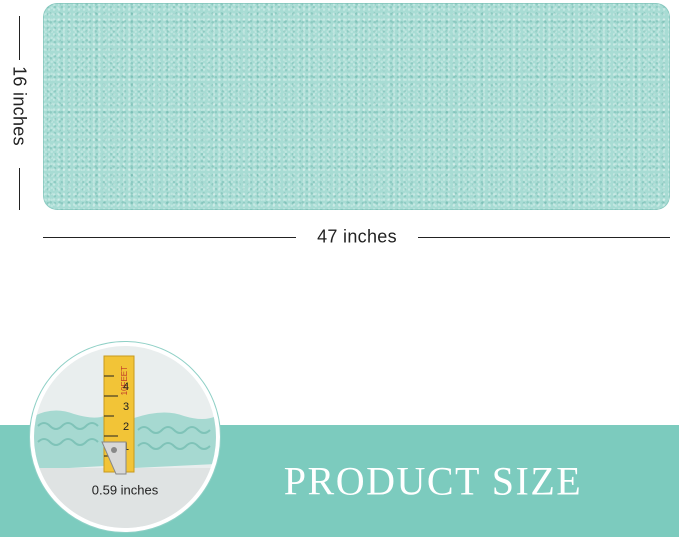 This screenshot has width=679, height=537. What do you see at coordinates (544, 237) in the screenshot?
I see `width-dimension-line-right` at bounding box center [544, 237].